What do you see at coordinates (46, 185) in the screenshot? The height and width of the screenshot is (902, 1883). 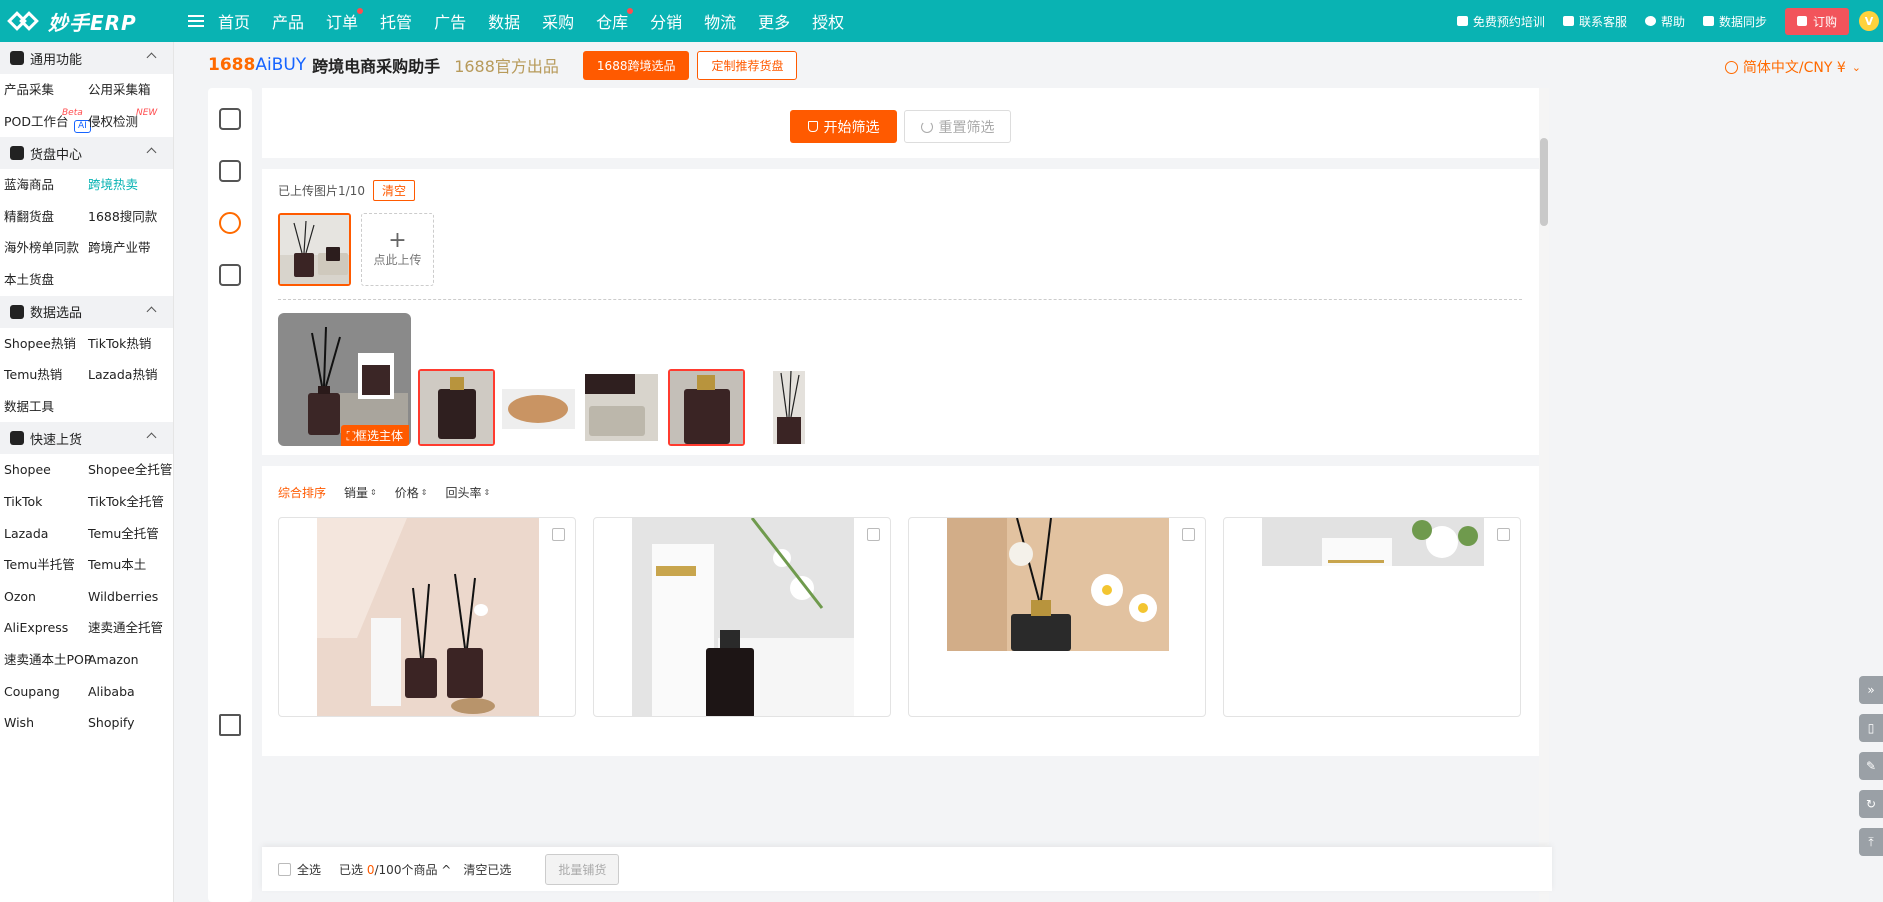 I see `sidebar-item: 蓝海商品` at bounding box center [46, 185].